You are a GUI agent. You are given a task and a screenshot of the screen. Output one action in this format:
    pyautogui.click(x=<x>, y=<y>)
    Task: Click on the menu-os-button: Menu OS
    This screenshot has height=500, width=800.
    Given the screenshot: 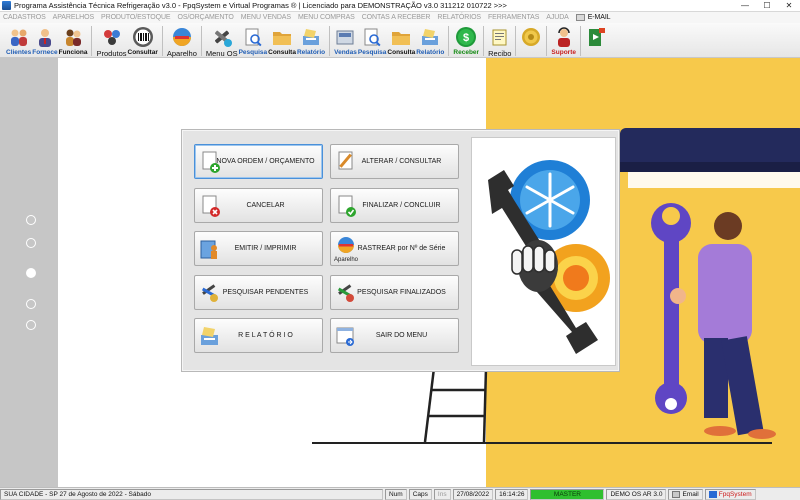 What is the action you would take?
    pyautogui.click(x=222, y=40)
    